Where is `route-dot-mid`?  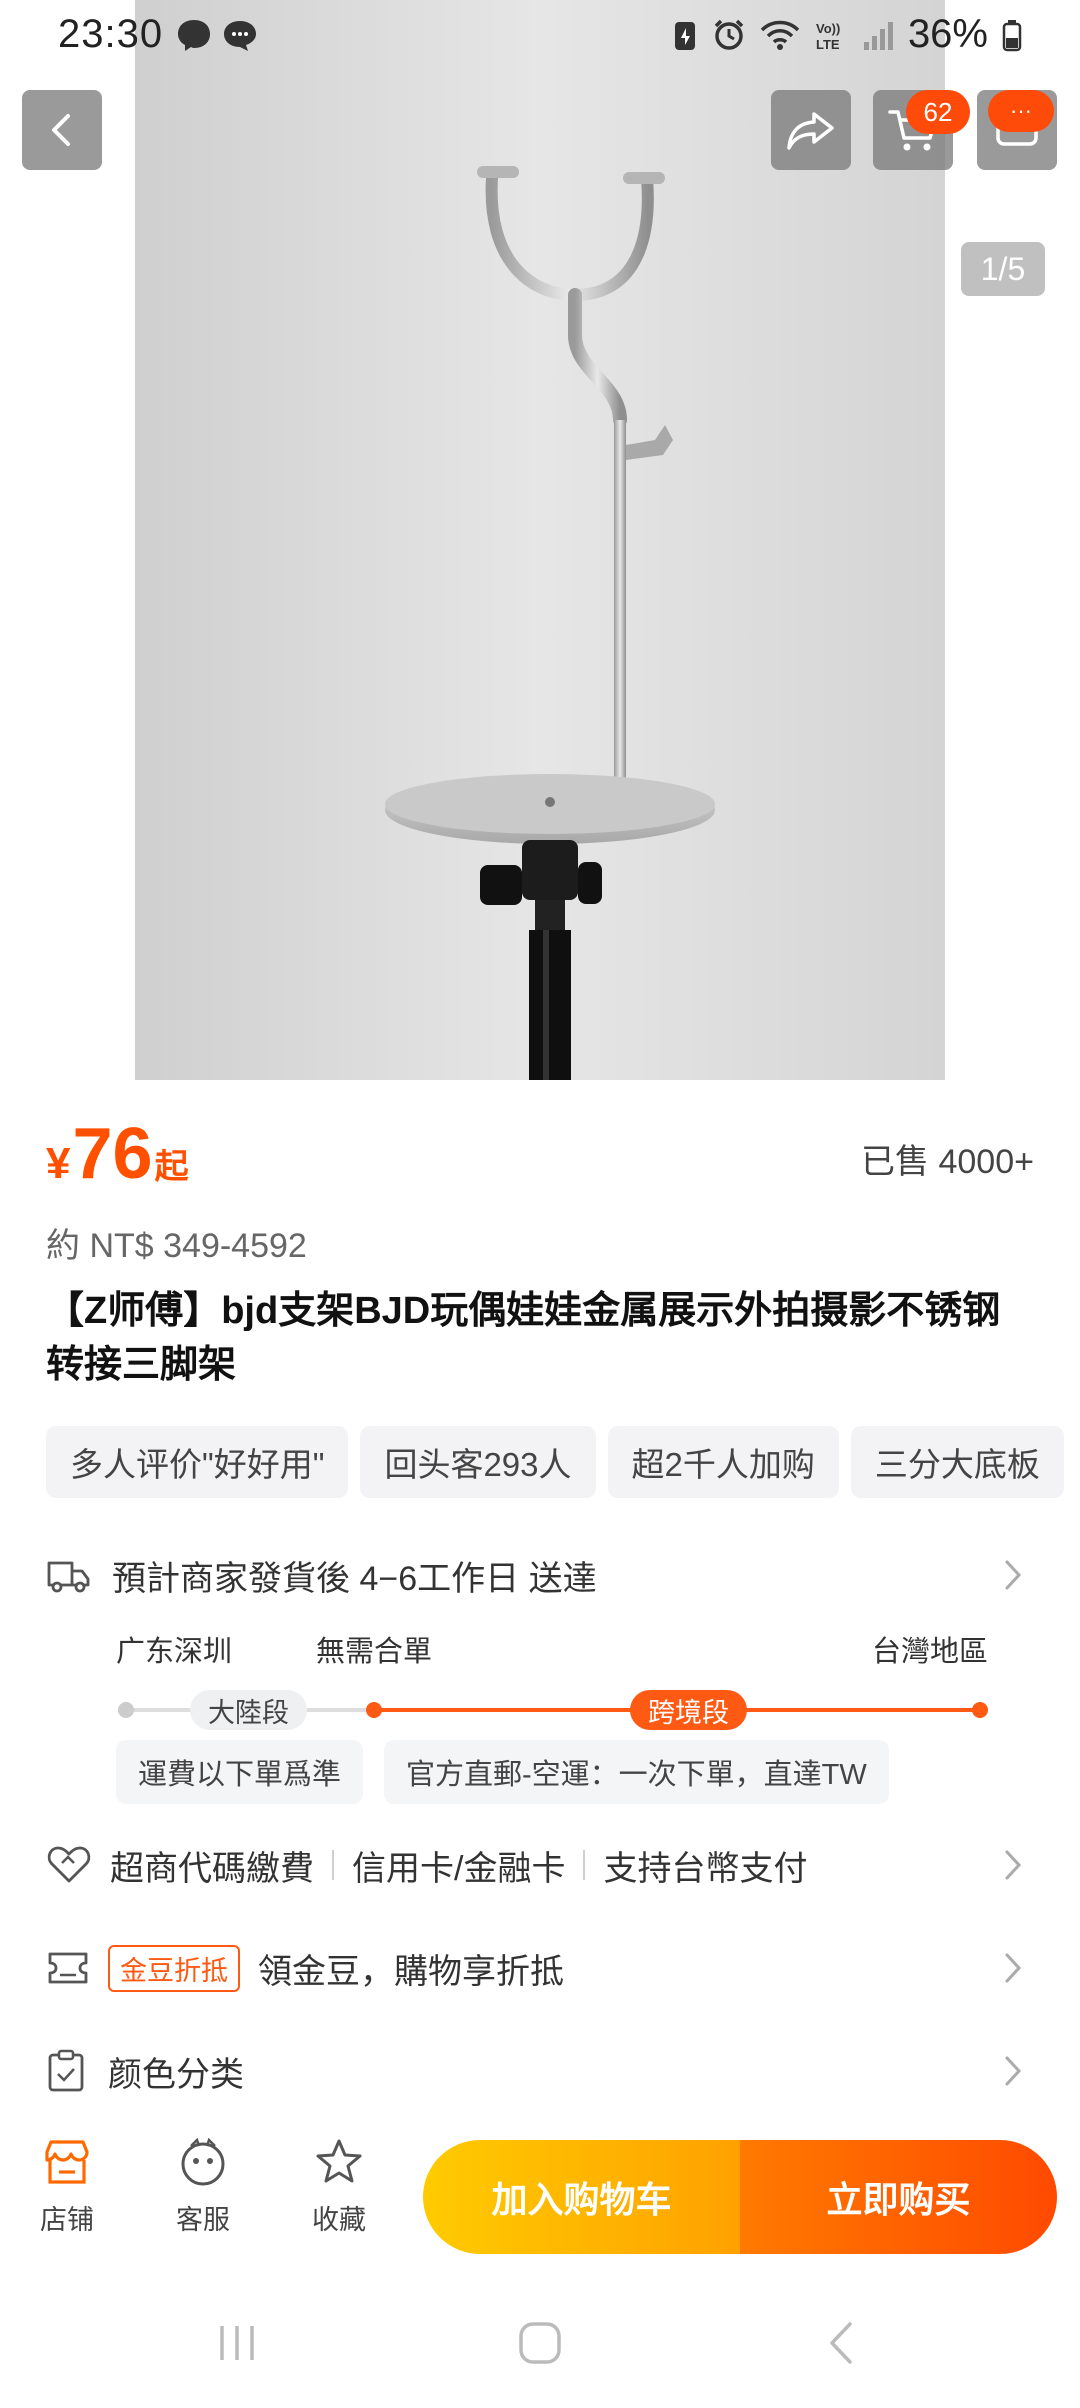 route-dot-mid is located at coordinates (374, 1710).